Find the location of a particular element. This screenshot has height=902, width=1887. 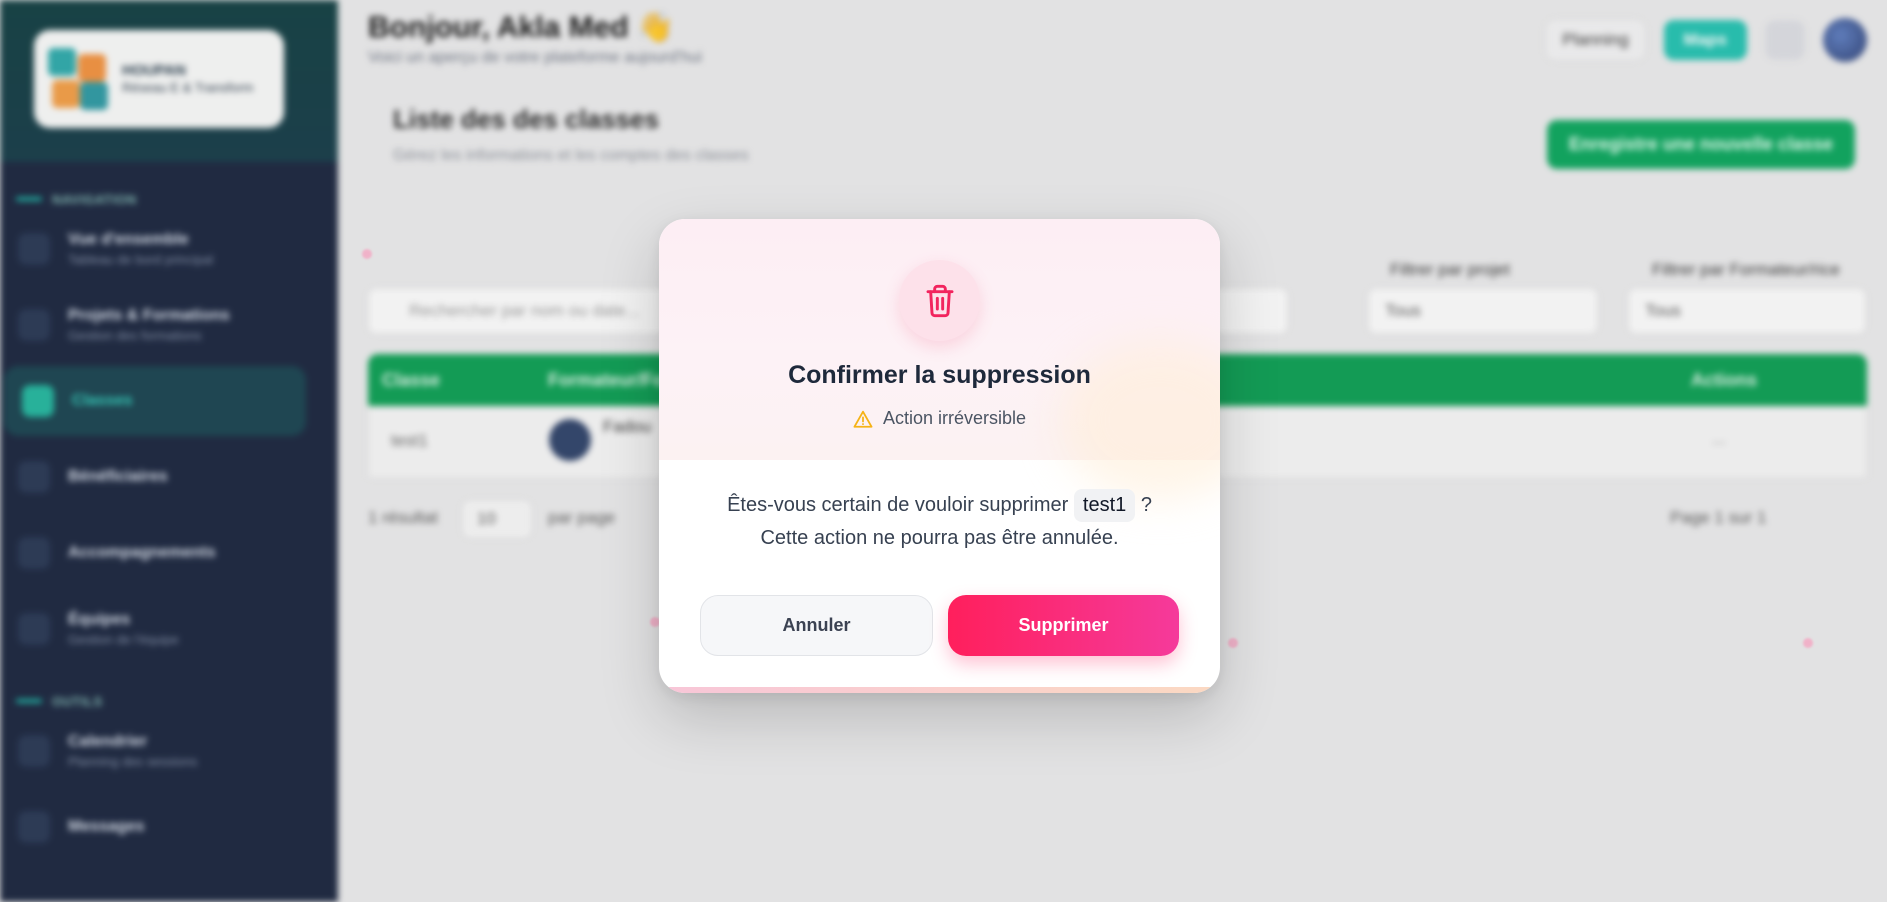

trash-icon-badge is located at coordinates (939, 300).